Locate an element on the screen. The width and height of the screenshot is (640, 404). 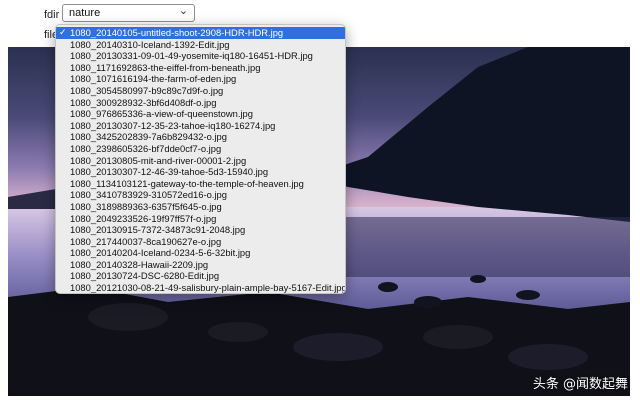
file-option: 1080_976865336-a-view-of-queenstown.jpg is located at coordinates (200, 114).